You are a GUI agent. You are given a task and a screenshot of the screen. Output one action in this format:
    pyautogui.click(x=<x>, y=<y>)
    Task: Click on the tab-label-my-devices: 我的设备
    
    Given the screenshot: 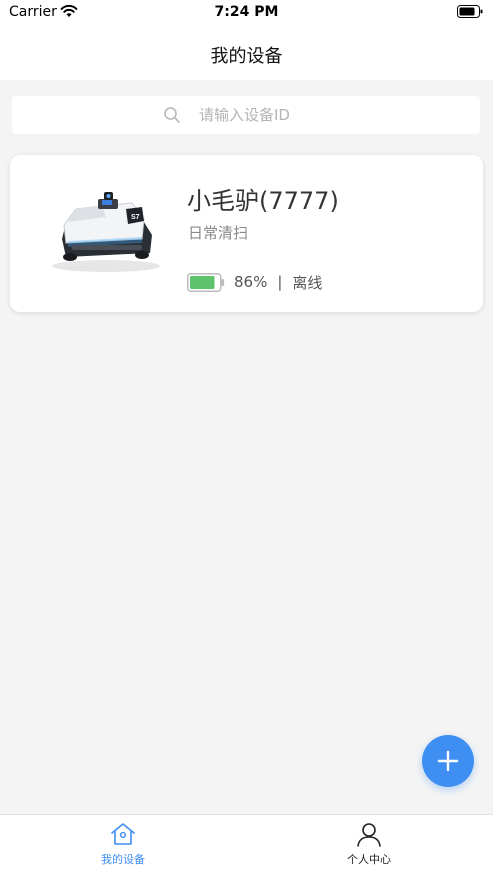 What is the action you would take?
    pyautogui.click(x=123, y=859)
    